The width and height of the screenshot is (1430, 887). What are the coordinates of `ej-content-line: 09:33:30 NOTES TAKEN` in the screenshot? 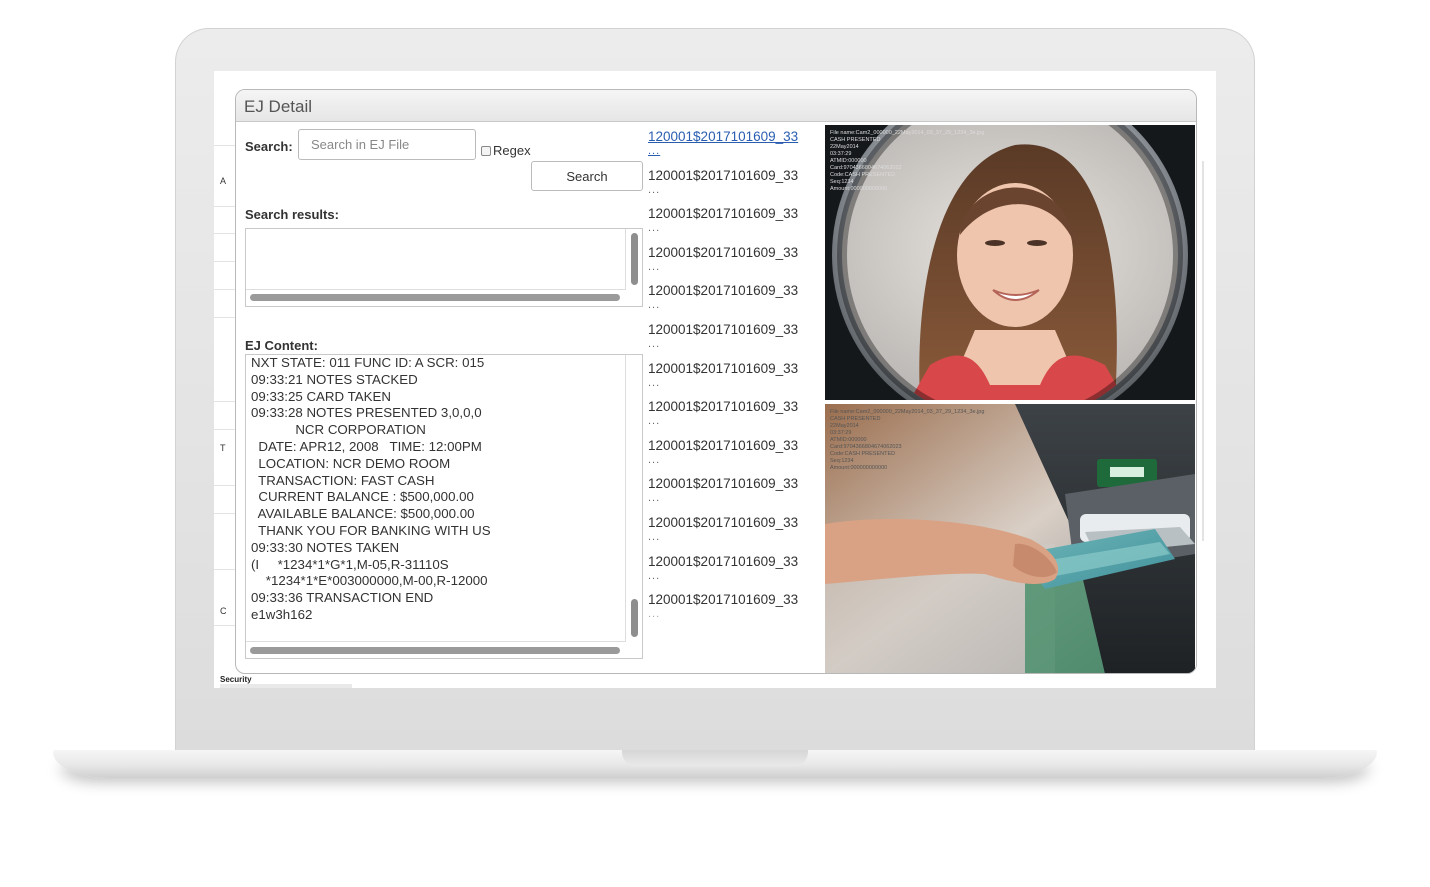 It's located at (325, 547).